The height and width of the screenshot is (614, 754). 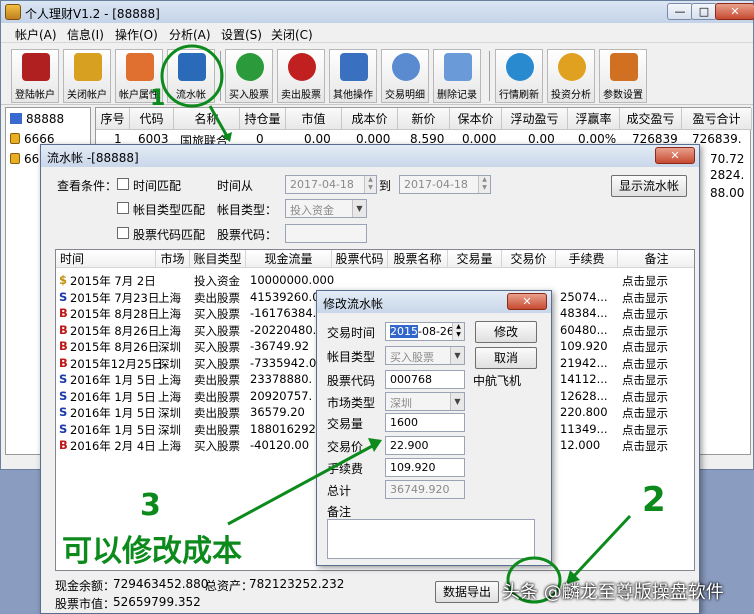 What do you see at coordinates (375, 445) in the screenshot?
I see `arrow-3-head` at bounding box center [375, 445].